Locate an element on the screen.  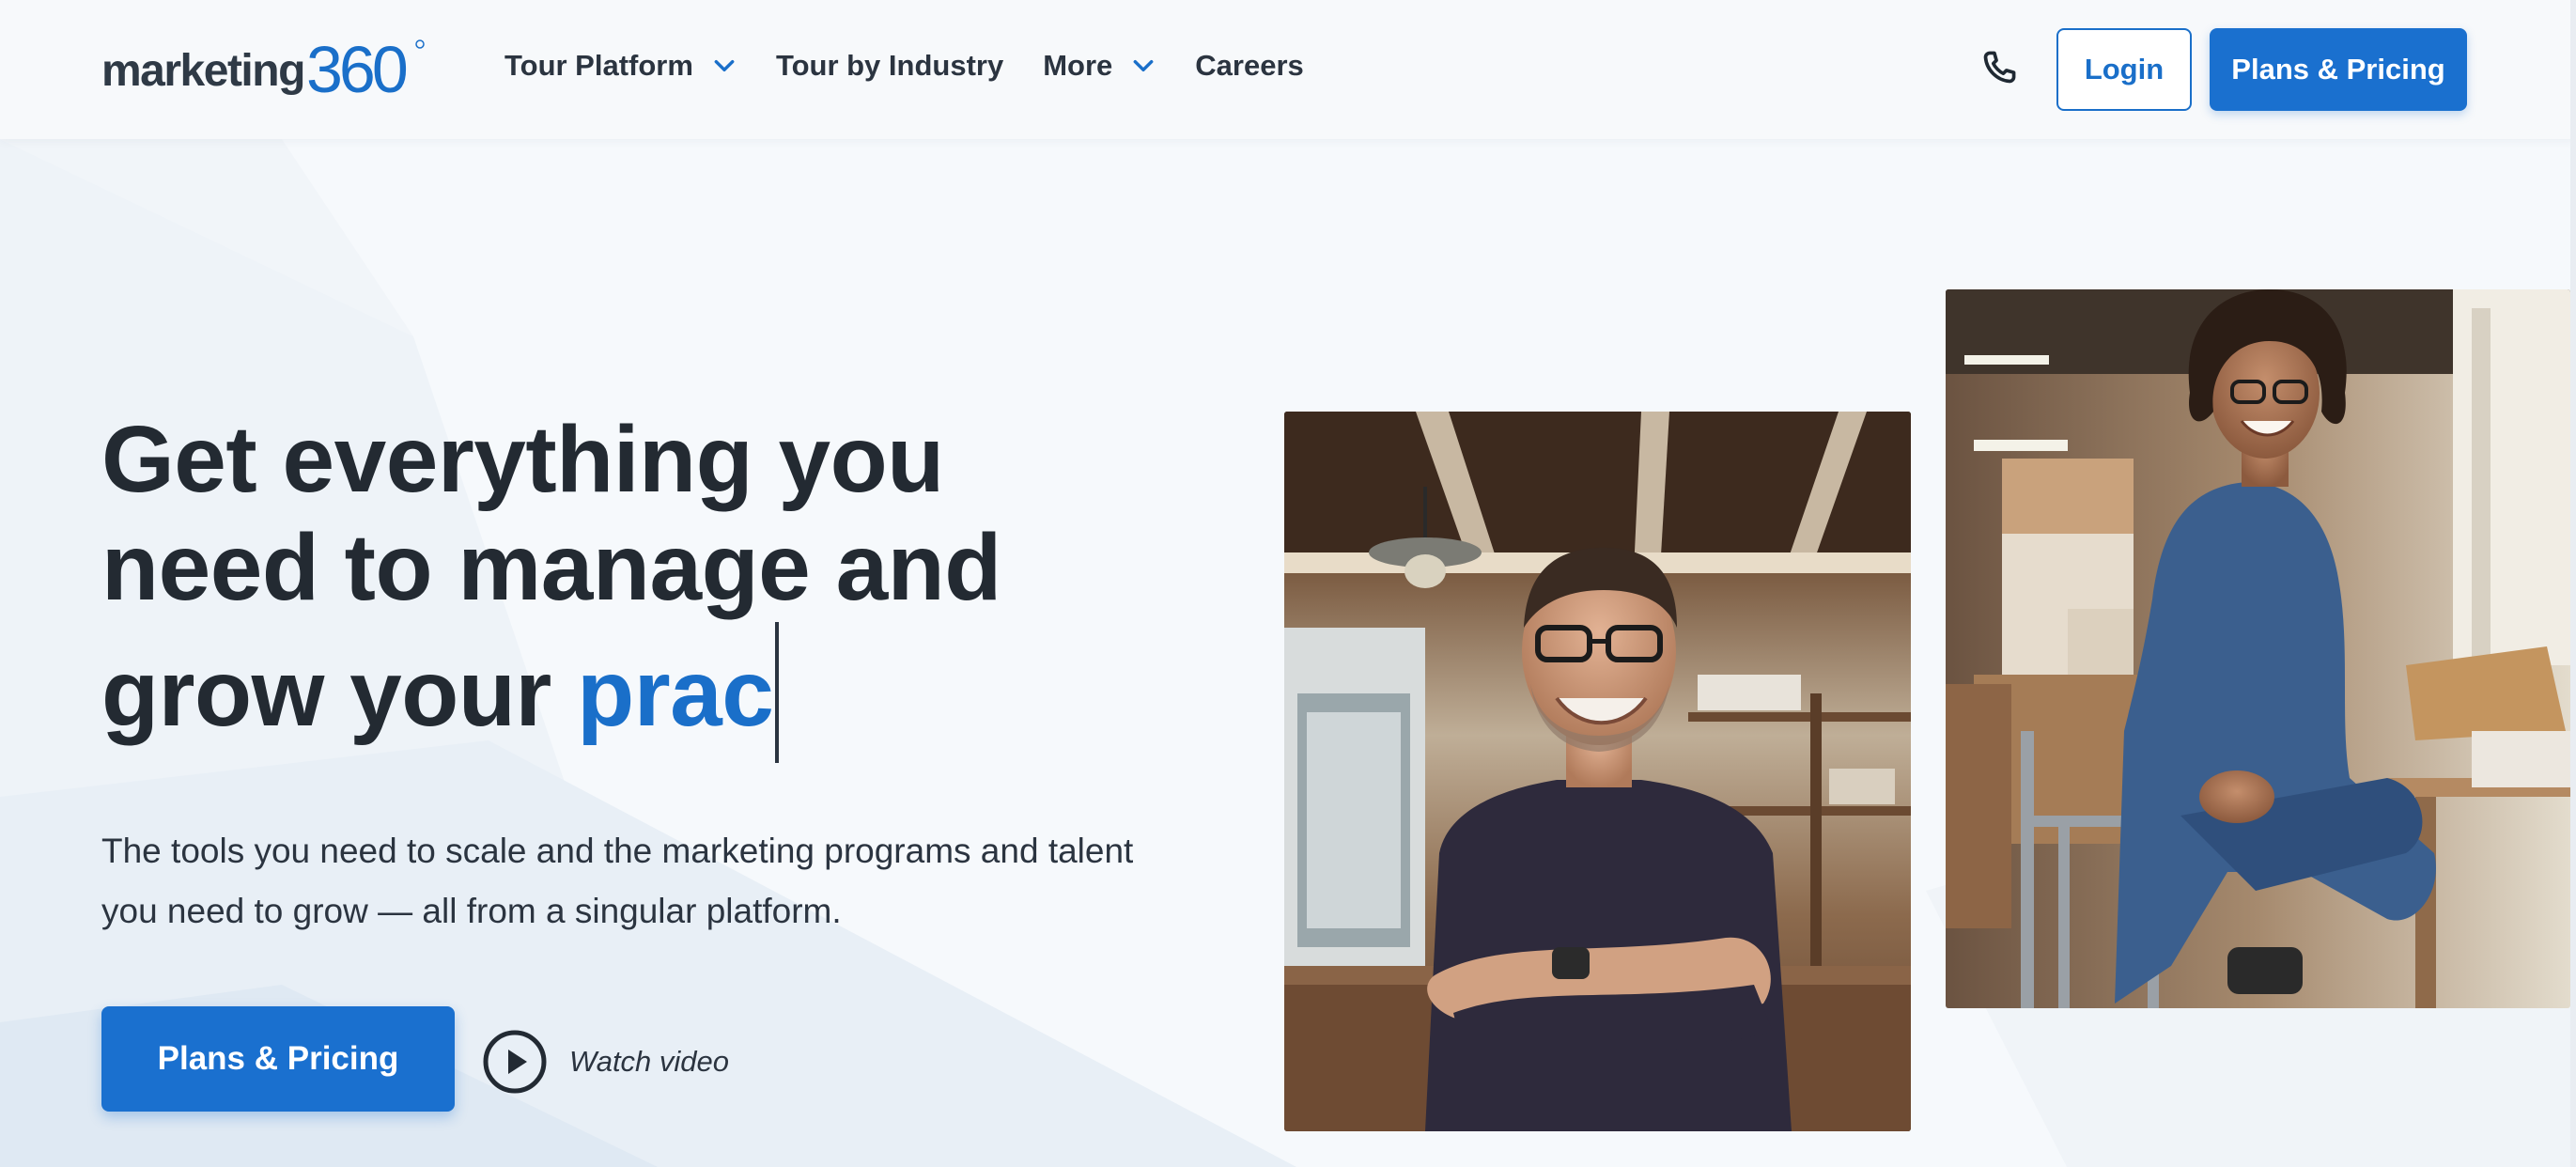
watch-video-link: Watch video is located at coordinates (606, 1062).